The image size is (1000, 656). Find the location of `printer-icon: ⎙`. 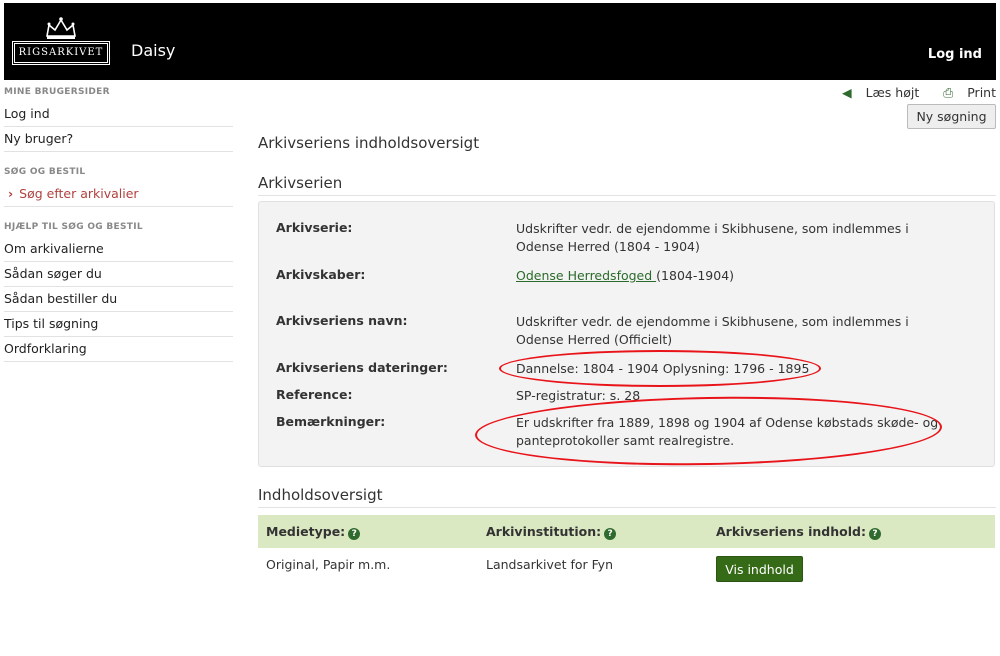

printer-icon: ⎙ is located at coordinates (948, 92).